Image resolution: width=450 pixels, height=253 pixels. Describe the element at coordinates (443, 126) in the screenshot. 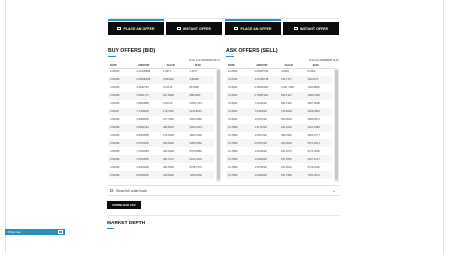

I see `right-border` at that location.